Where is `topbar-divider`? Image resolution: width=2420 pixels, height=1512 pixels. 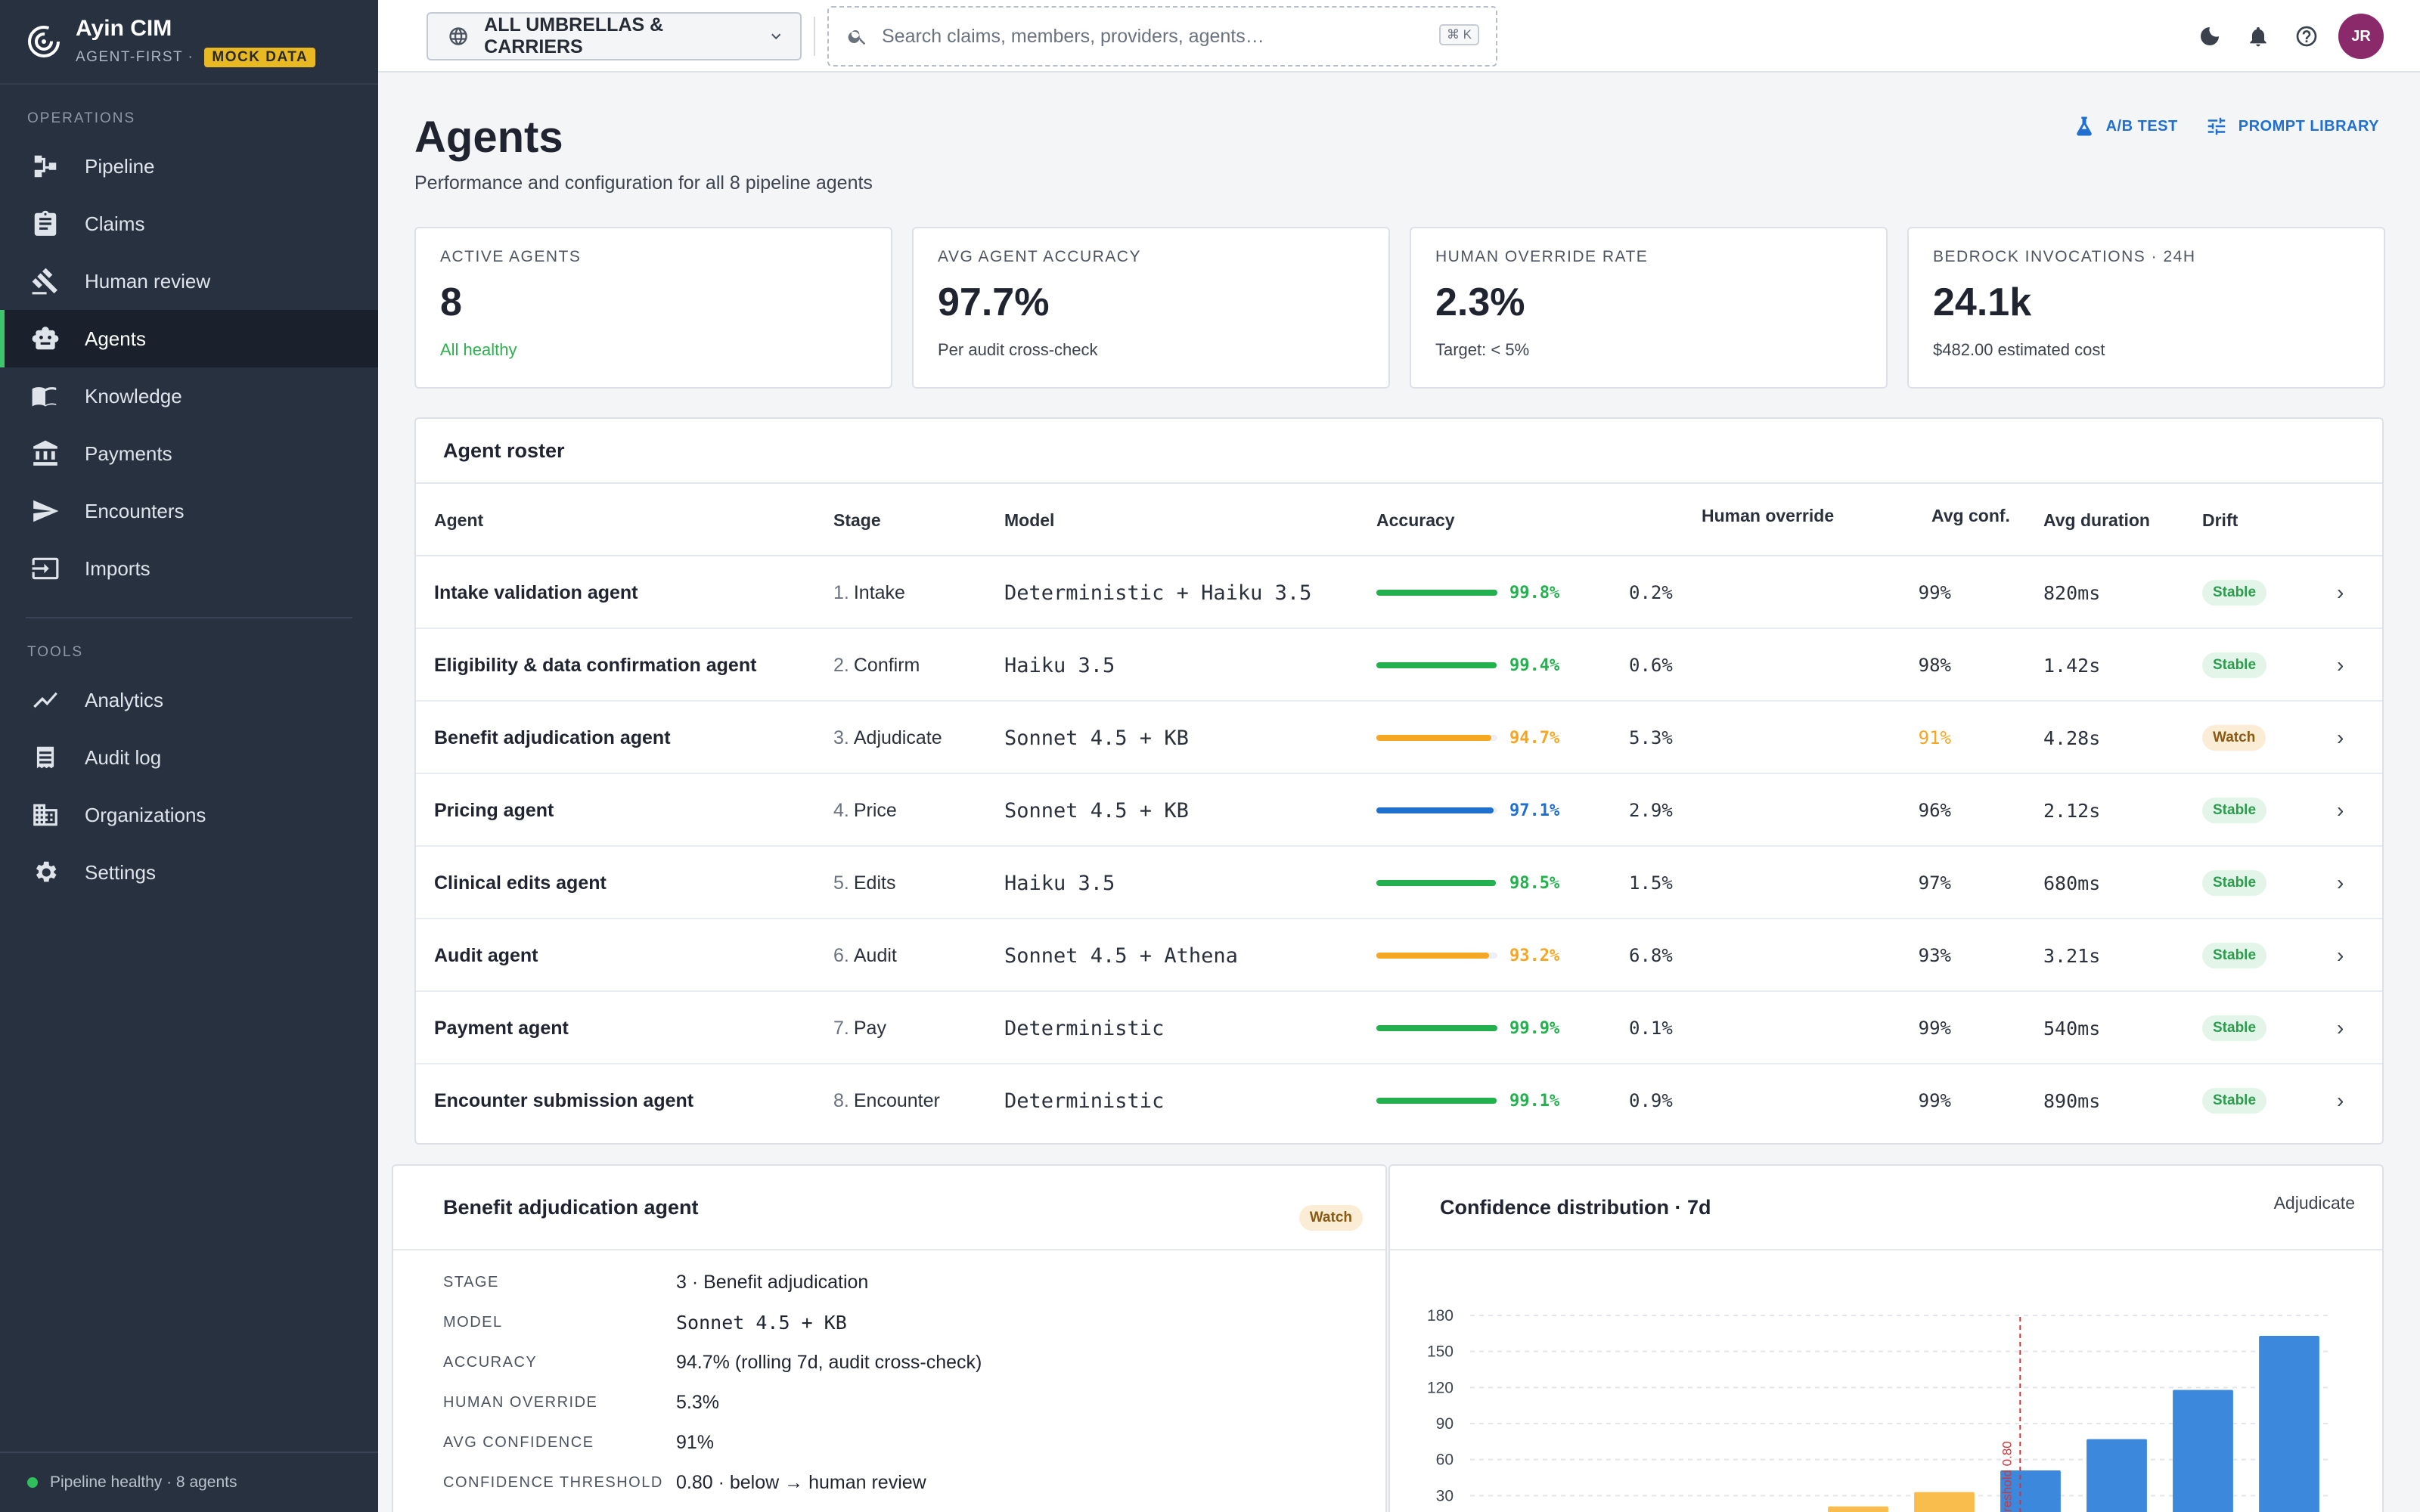 topbar-divider is located at coordinates (814, 36).